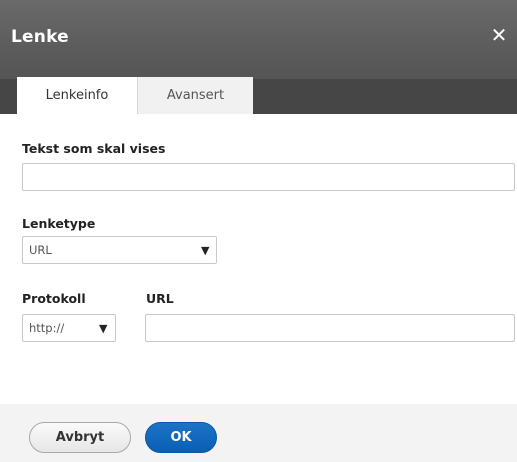 The image size is (517, 462). What do you see at coordinates (181, 437) in the screenshot?
I see `ok-button: OK` at bounding box center [181, 437].